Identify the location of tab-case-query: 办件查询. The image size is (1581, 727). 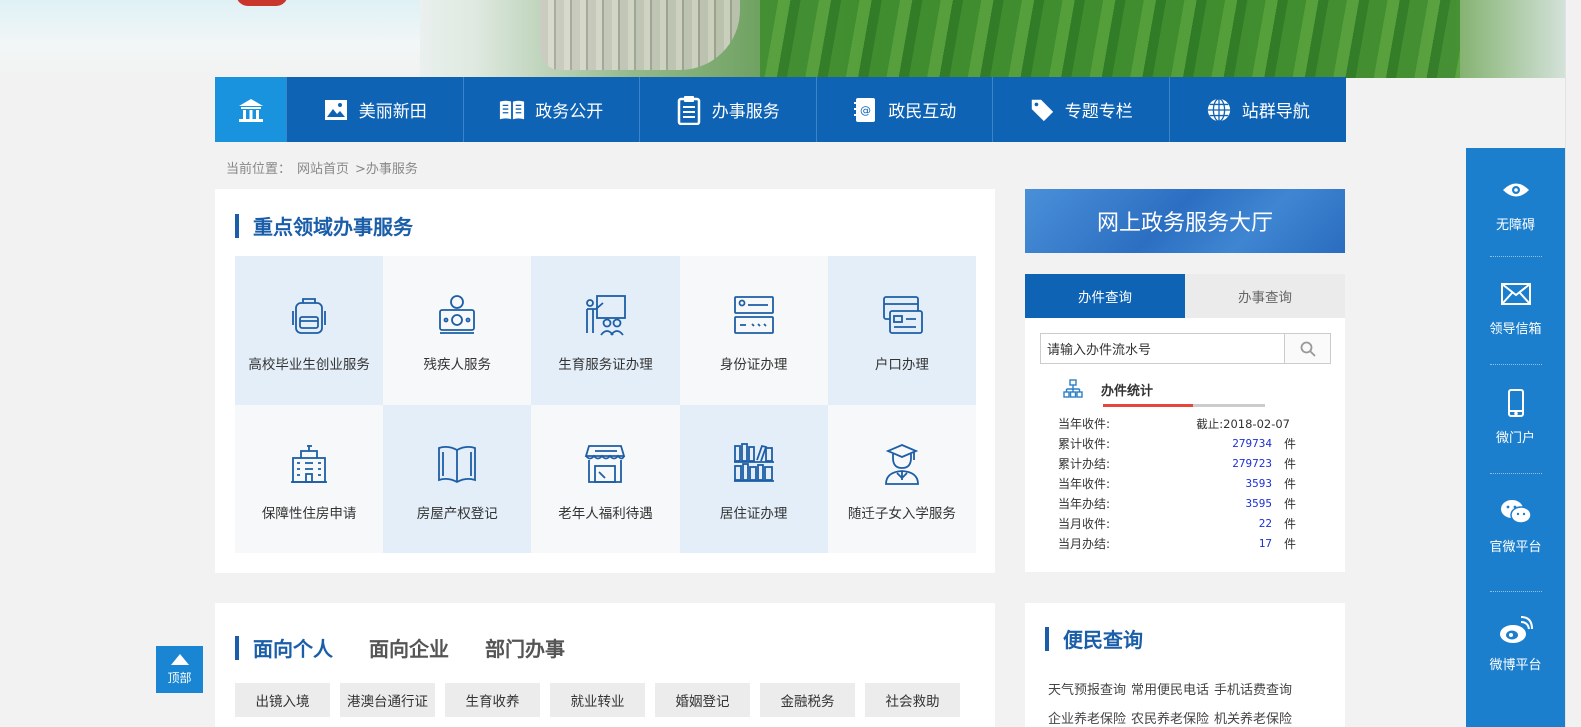
(1105, 296).